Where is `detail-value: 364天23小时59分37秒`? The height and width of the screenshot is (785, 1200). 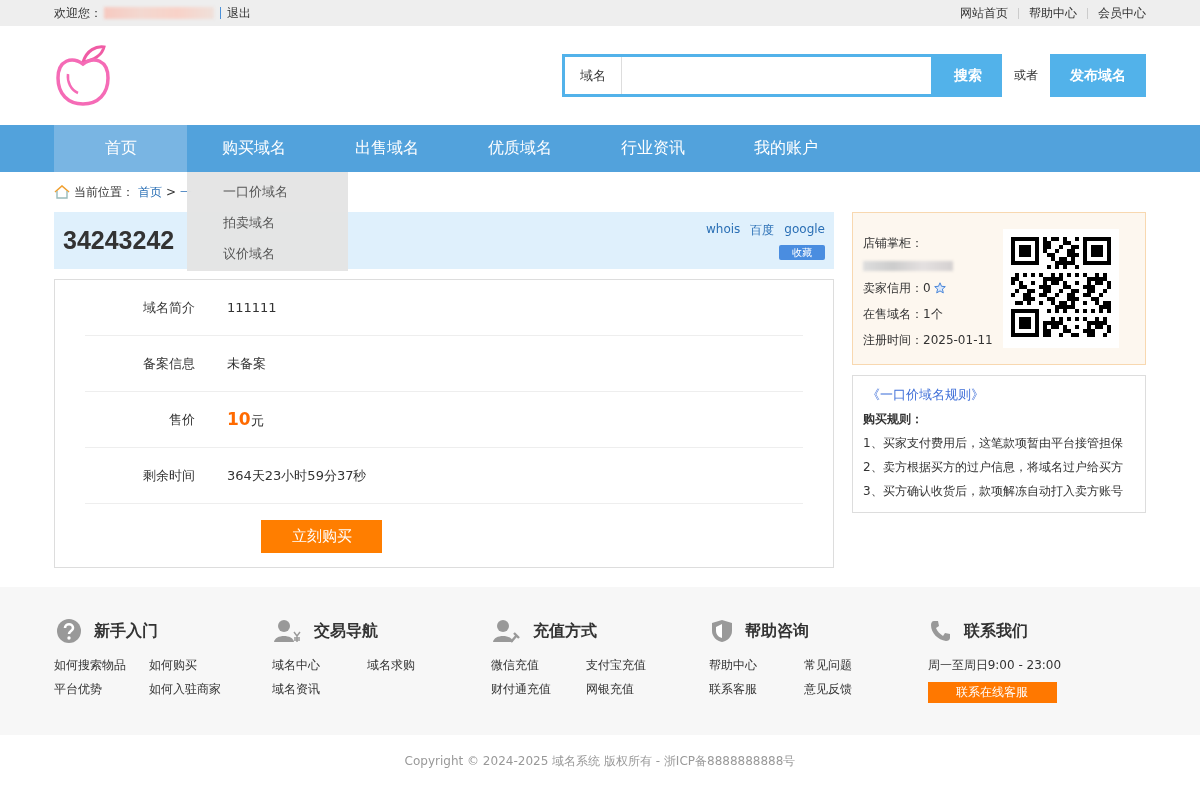
detail-value: 364天23小时59分37秒 is located at coordinates (297, 475).